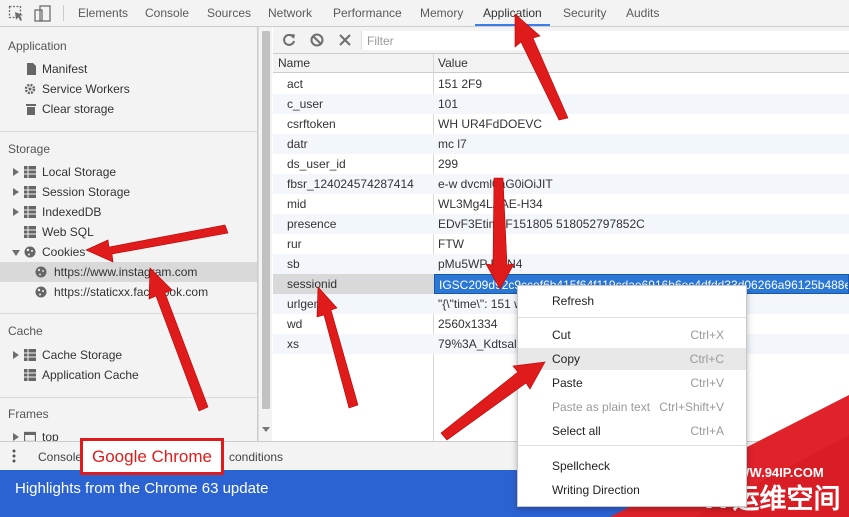 The width and height of the screenshot is (849, 517). What do you see at coordinates (266, 429) in the screenshot?
I see `scroll-down-icon` at bounding box center [266, 429].